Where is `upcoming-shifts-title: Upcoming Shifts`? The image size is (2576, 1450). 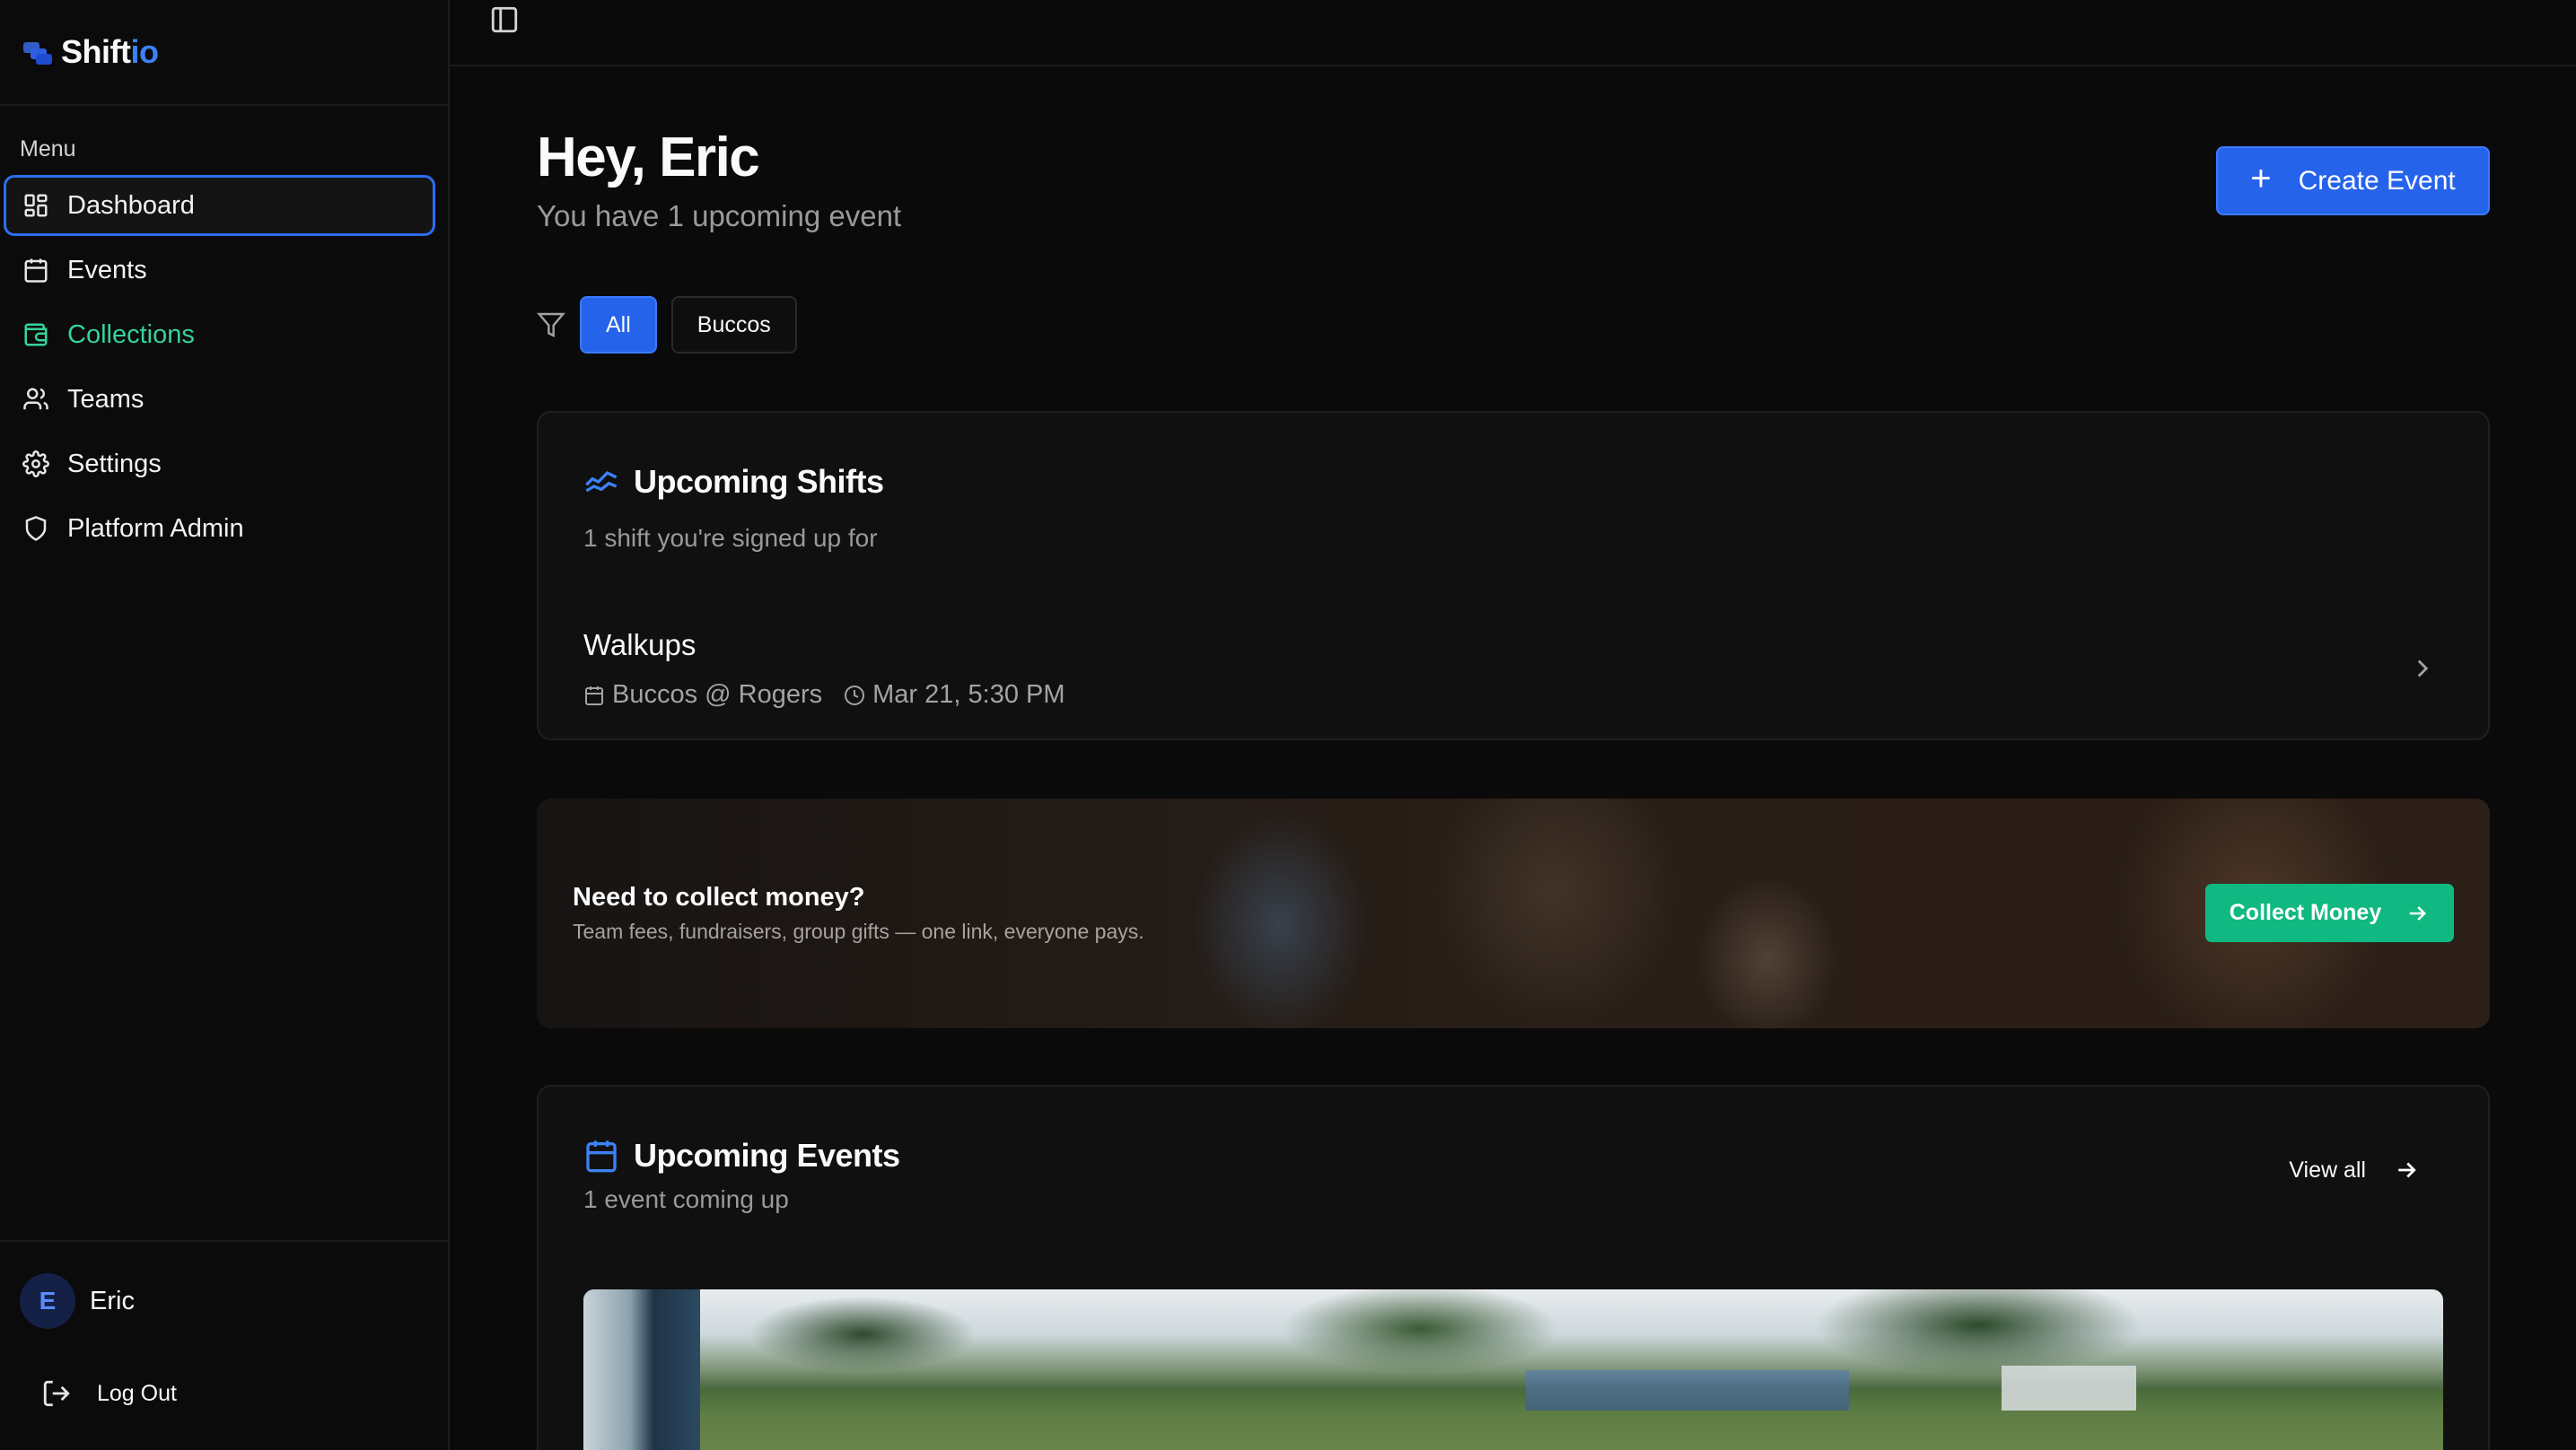
upcoming-shifts-title: Upcoming Shifts is located at coordinates (733, 482).